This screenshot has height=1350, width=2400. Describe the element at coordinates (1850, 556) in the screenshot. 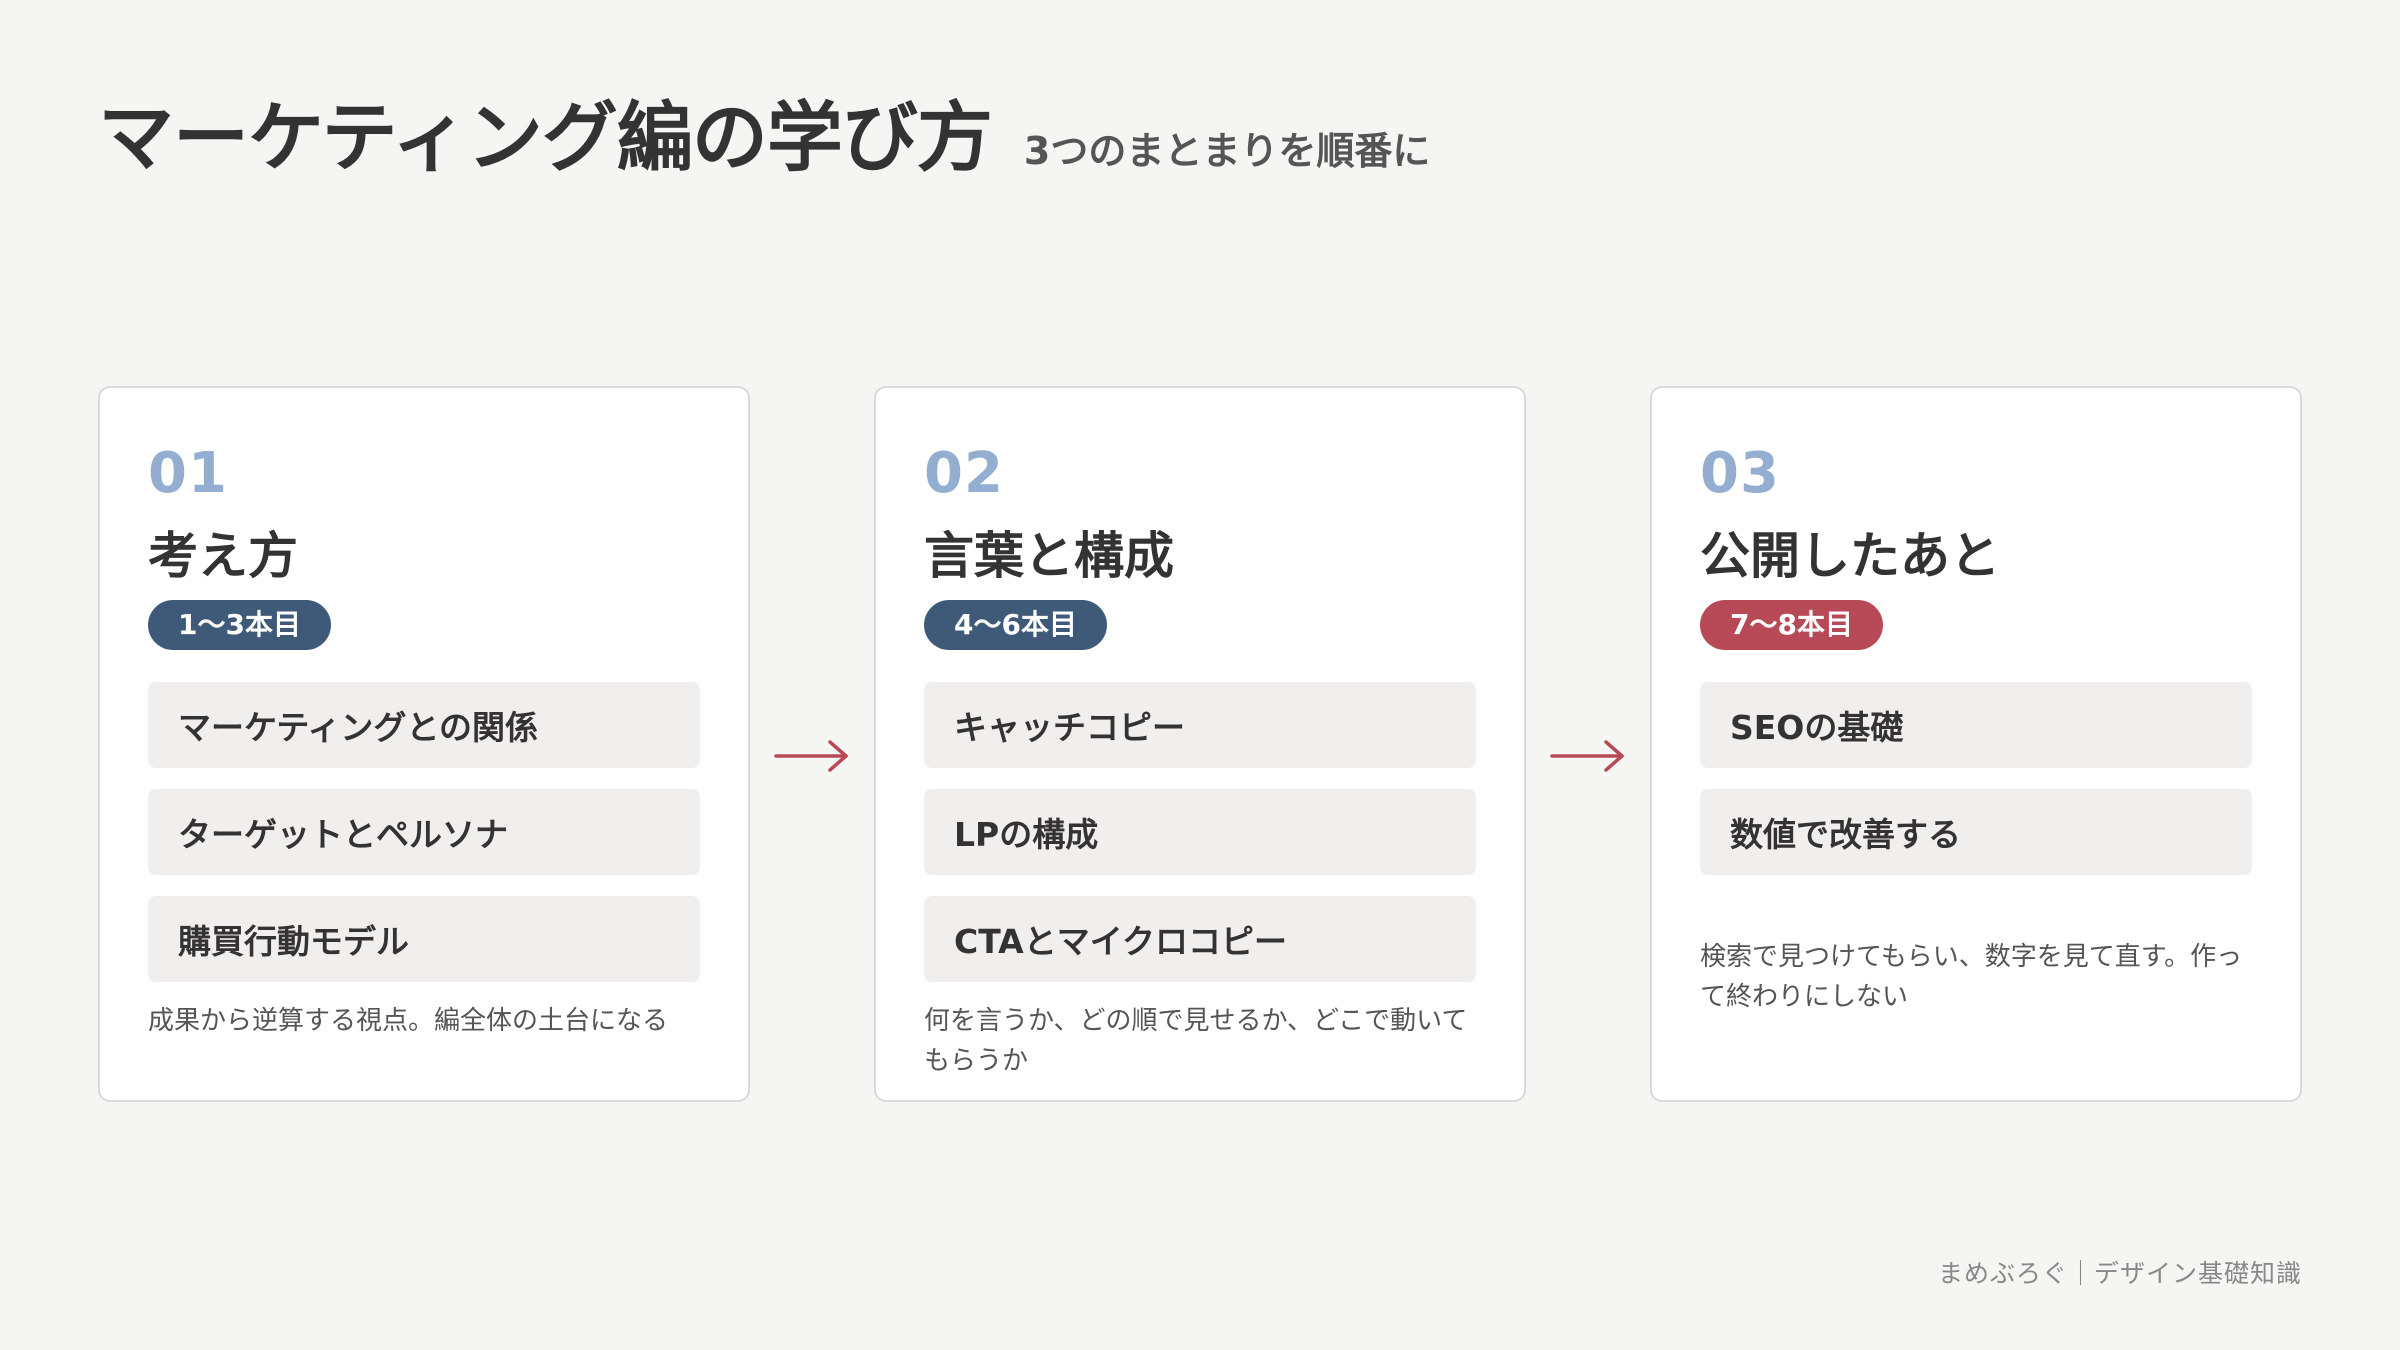

I see `step-title: 公開したあと` at that location.